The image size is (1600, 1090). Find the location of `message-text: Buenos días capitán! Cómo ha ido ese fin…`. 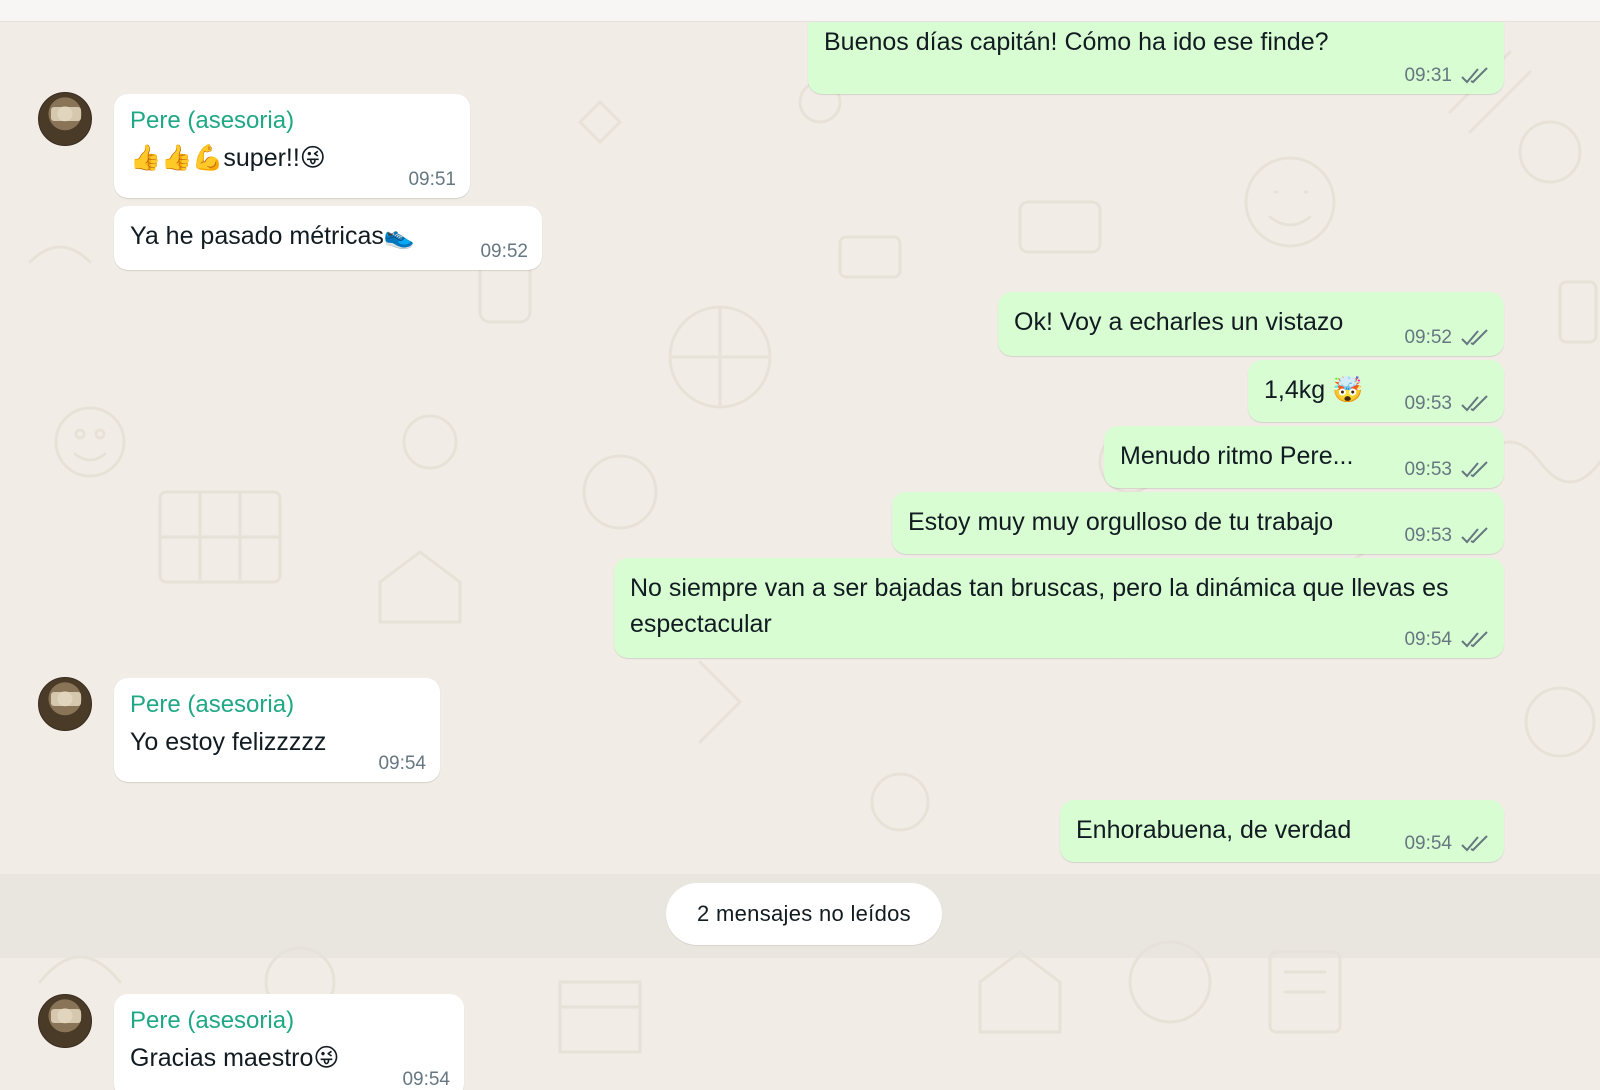

message-text: Buenos días capitán! Cómo ha ido ese fin… is located at coordinates (1076, 42).